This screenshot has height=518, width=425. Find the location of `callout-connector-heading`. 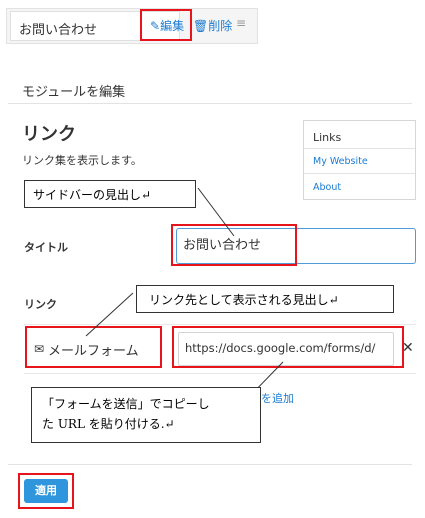

callout-connector-heading is located at coordinates (216, 212).